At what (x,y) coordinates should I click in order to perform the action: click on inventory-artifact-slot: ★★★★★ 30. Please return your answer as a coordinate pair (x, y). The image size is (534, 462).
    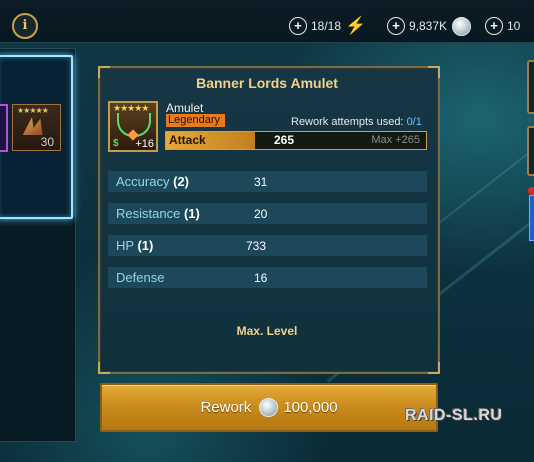
    Looking at the image, I should click on (36, 127).